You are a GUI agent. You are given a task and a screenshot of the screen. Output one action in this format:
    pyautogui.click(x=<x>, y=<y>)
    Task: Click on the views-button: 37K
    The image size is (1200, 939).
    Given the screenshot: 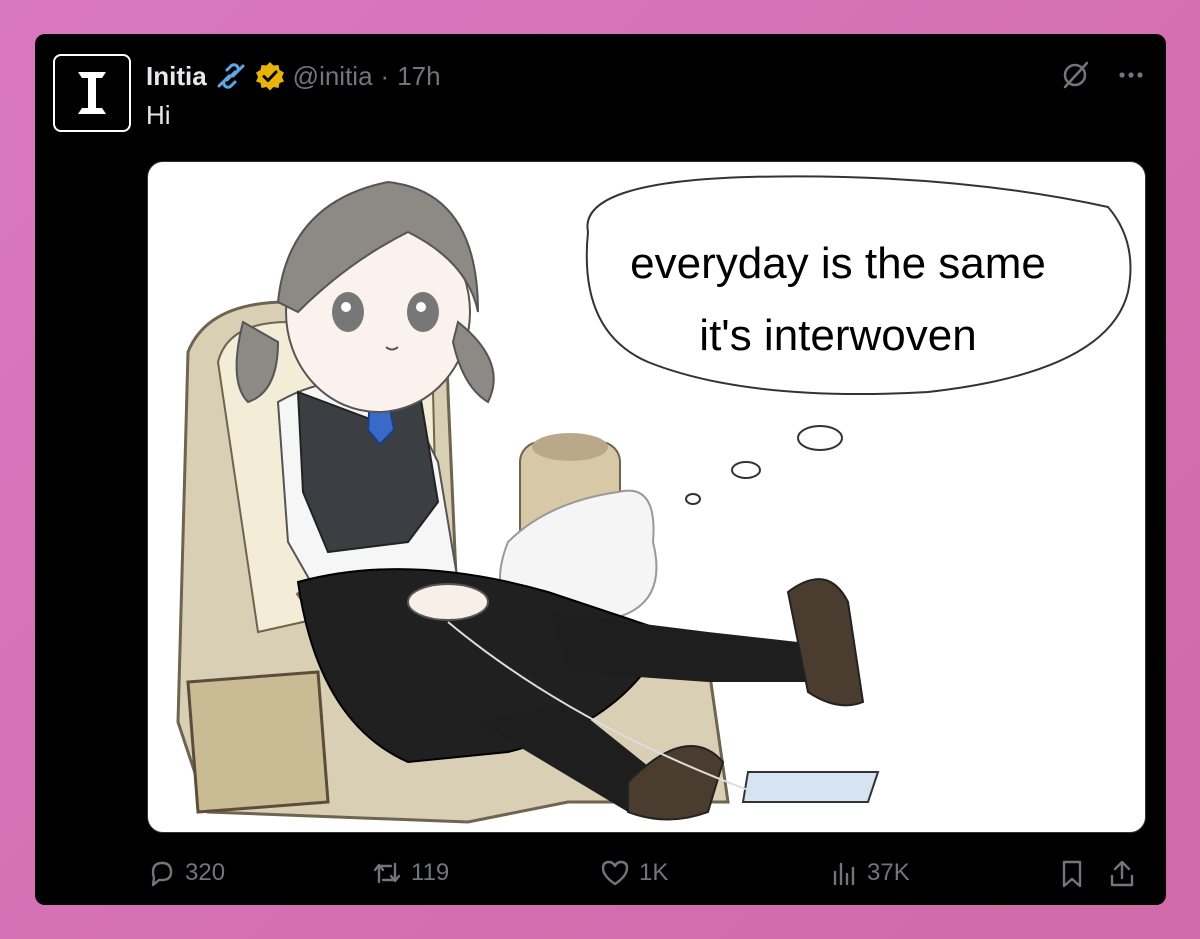 What is the action you would take?
    pyautogui.click(x=869, y=873)
    